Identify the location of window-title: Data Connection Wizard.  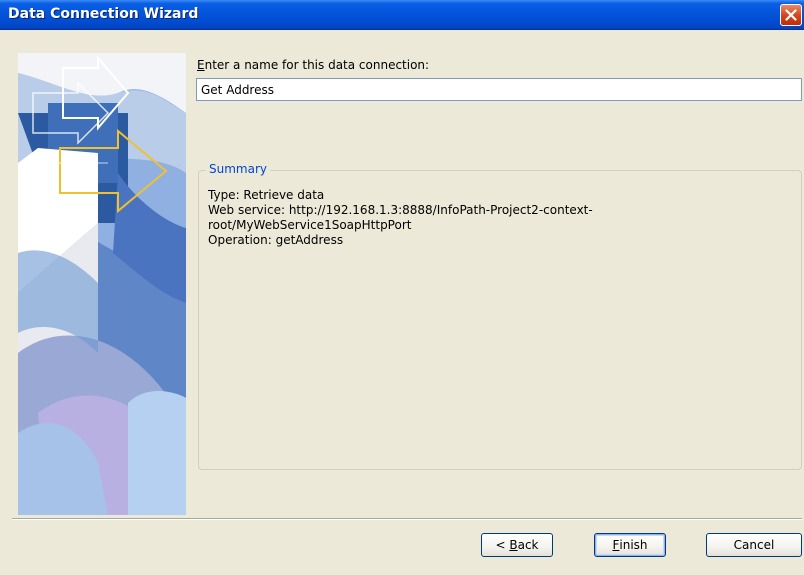
(103, 14).